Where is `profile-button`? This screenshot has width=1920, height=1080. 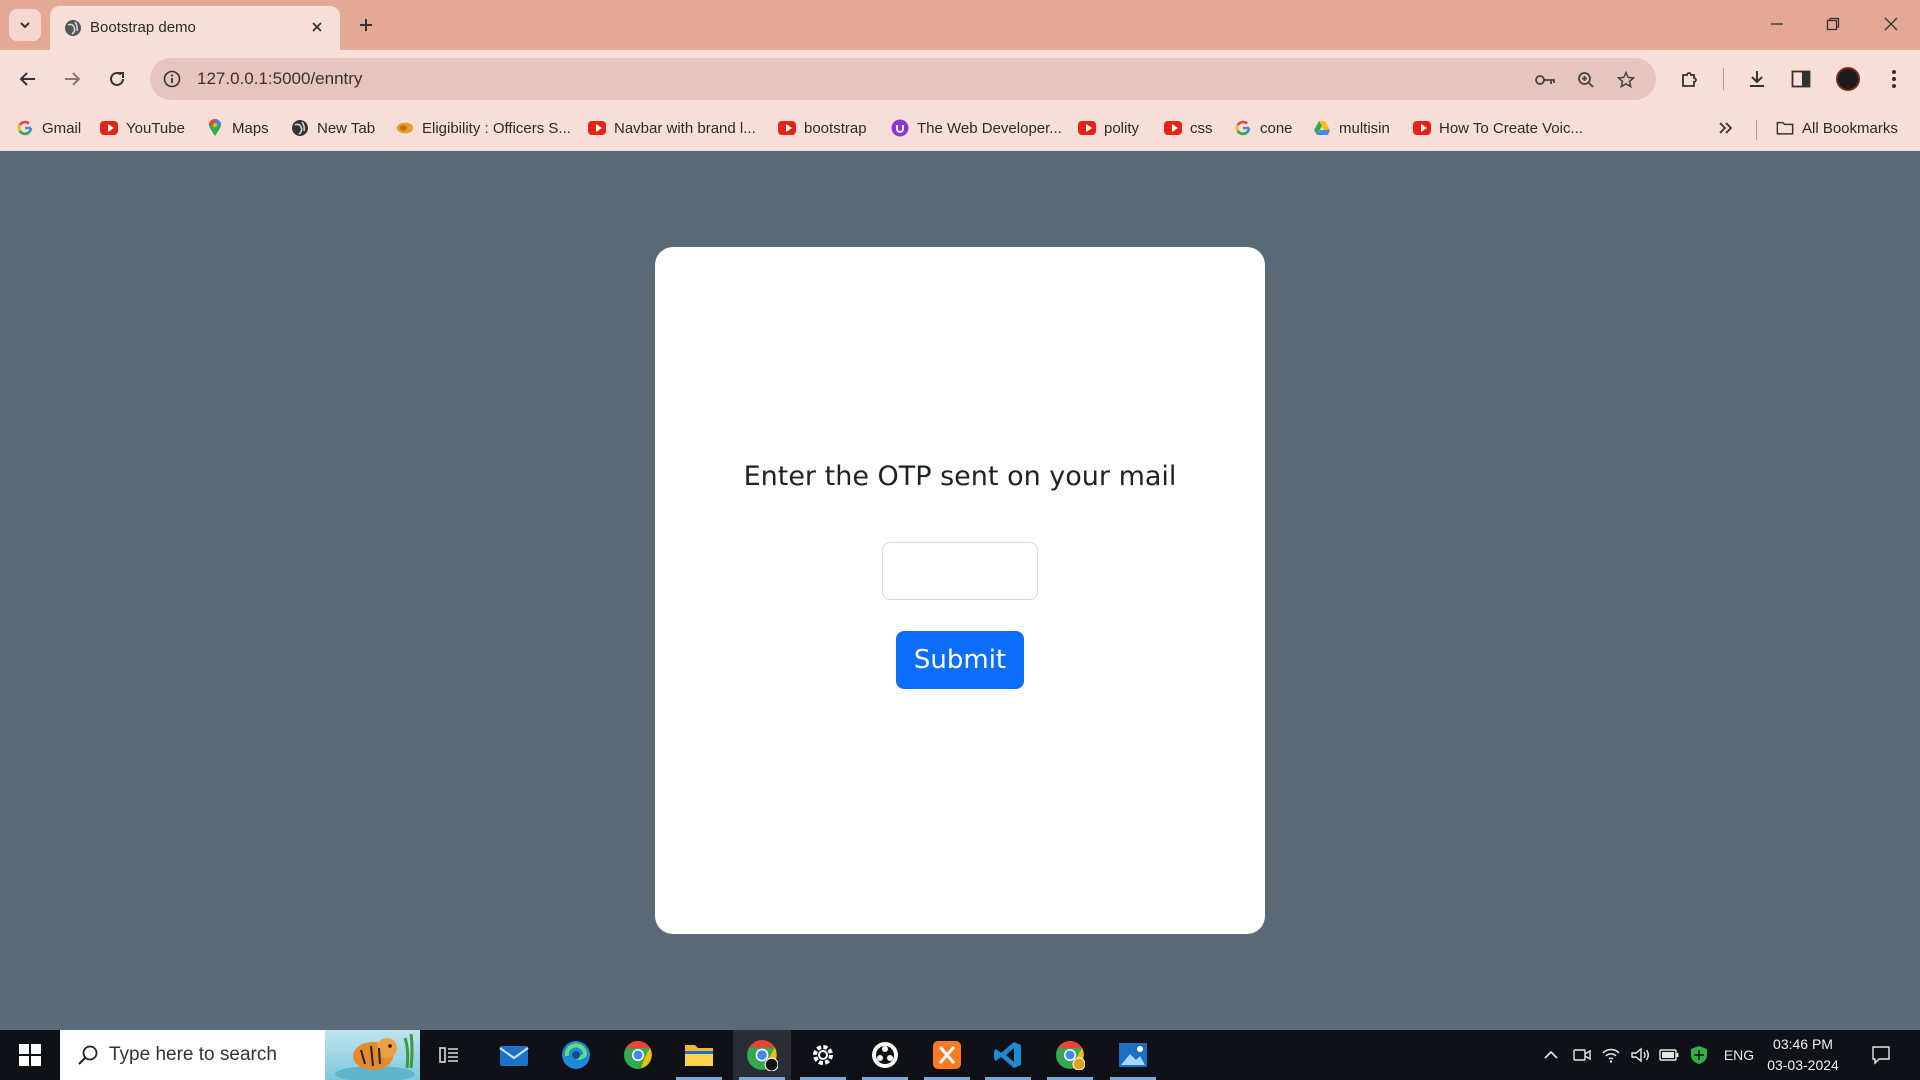 profile-button is located at coordinates (1848, 79).